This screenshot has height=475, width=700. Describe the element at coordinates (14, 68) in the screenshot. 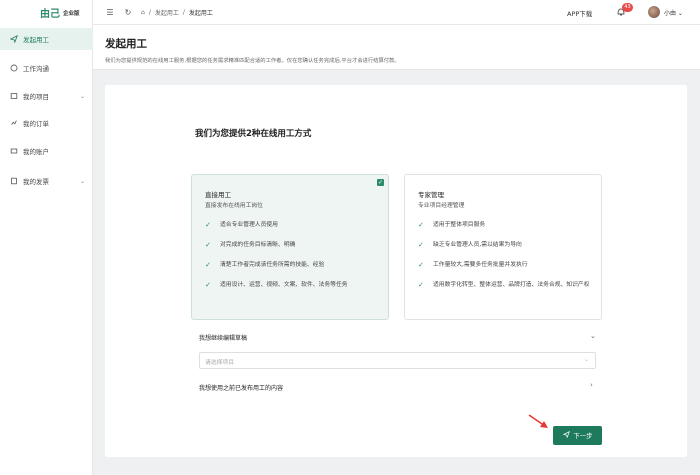

I see `chat-icon` at that location.